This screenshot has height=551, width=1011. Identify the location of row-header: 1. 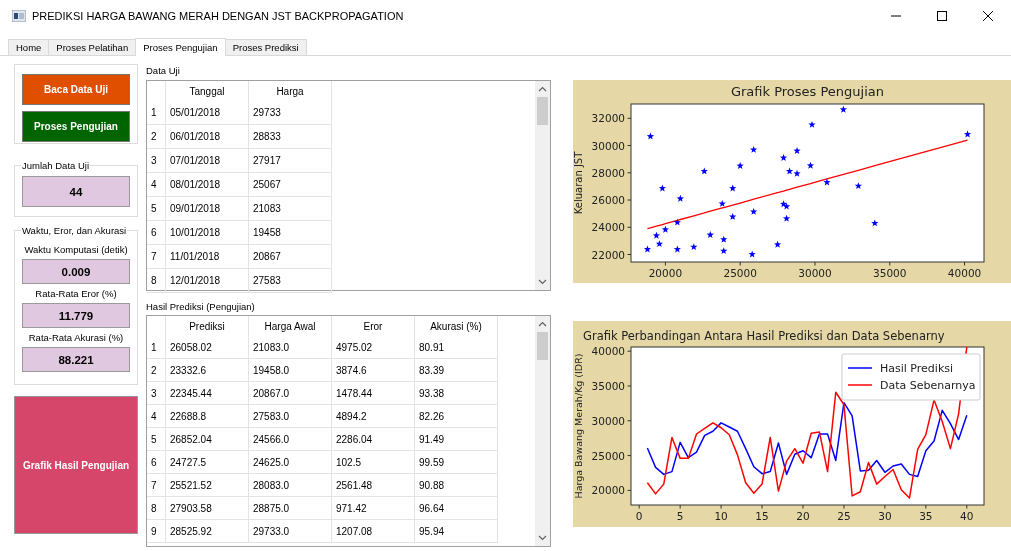
(156, 347).